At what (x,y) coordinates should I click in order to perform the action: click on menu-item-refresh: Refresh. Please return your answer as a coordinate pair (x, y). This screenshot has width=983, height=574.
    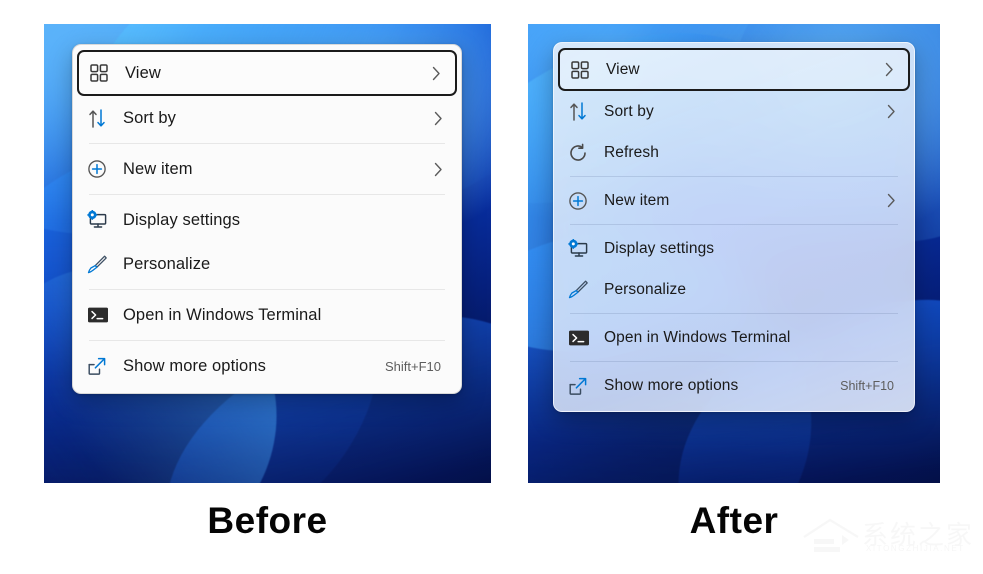
    Looking at the image, I should click on (734, 152).